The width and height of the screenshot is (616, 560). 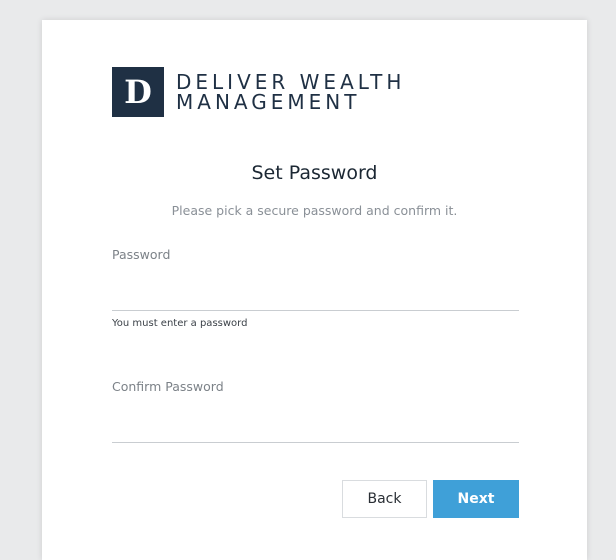 I want to click on password-error-message: You must enter a password, so click(x=180, y=323).